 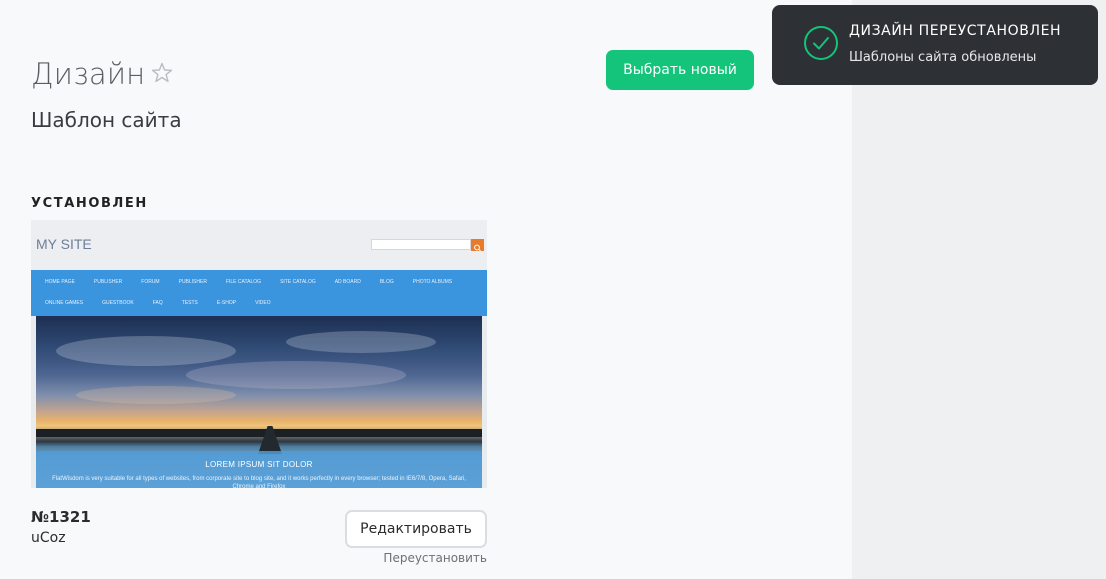 I want to click on preview-nav-item: BLOG, so click(x=386, y=282).